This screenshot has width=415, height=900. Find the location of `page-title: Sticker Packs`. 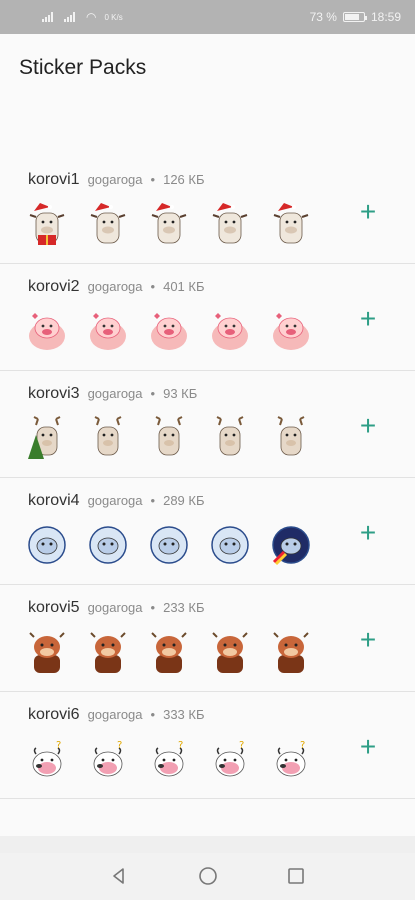

page-title: Sticker Packs is located at coordinates (83, 67).